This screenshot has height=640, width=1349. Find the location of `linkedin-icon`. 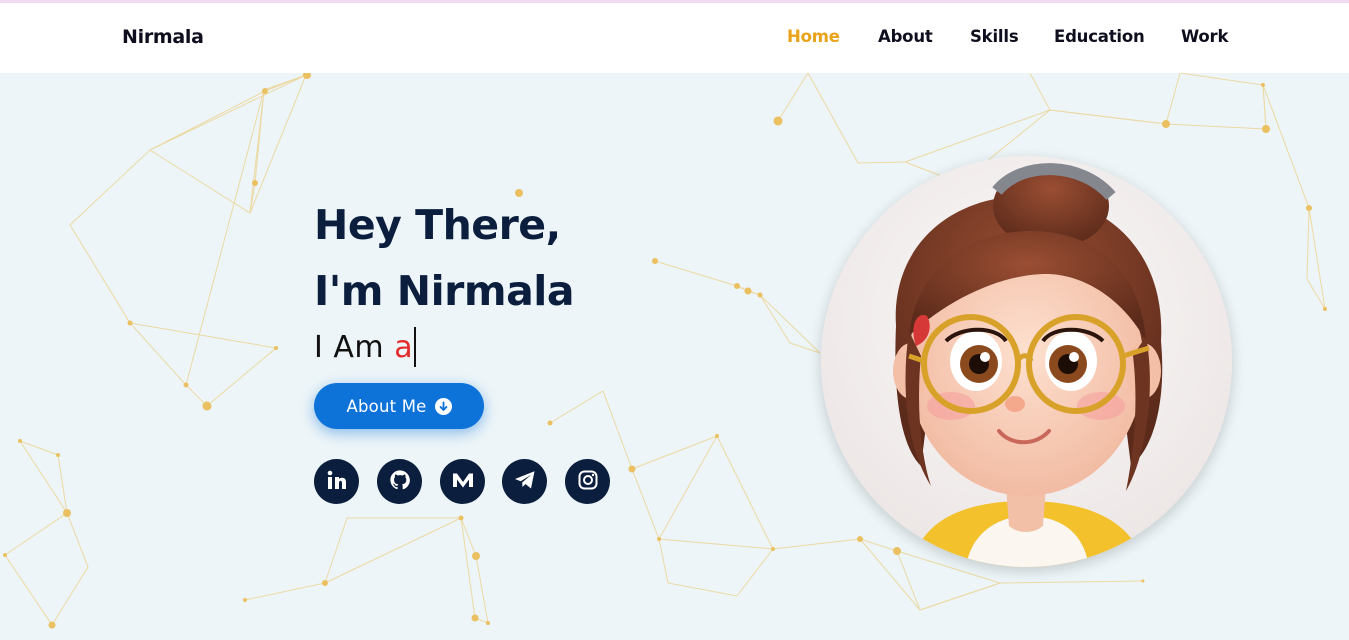

linkedin-icon is located at coordinates (337, 482).